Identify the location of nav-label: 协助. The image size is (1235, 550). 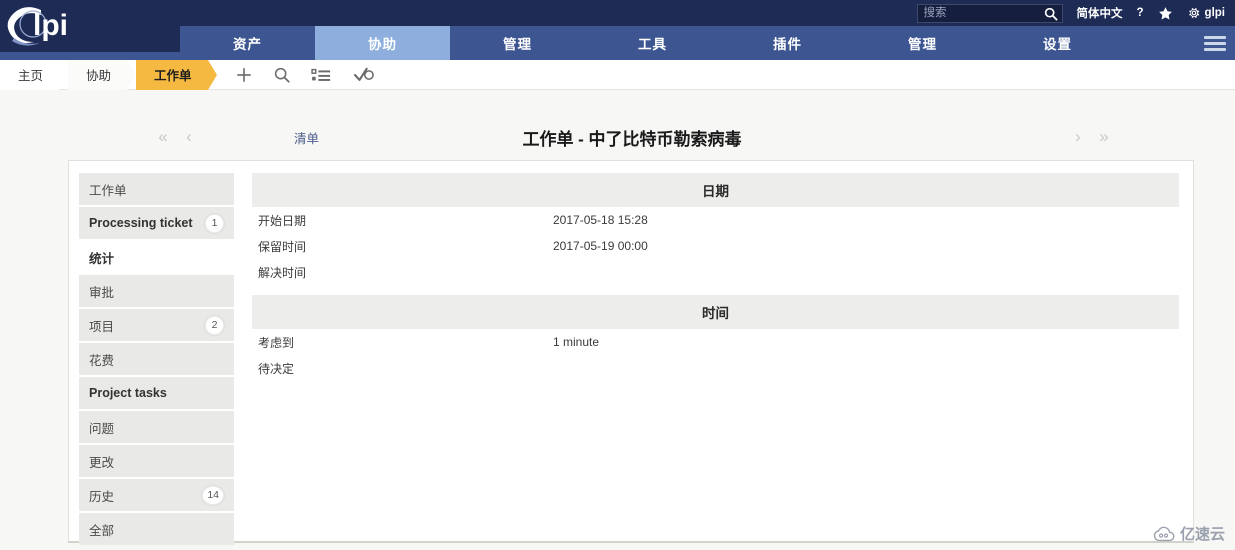
(382, 44).